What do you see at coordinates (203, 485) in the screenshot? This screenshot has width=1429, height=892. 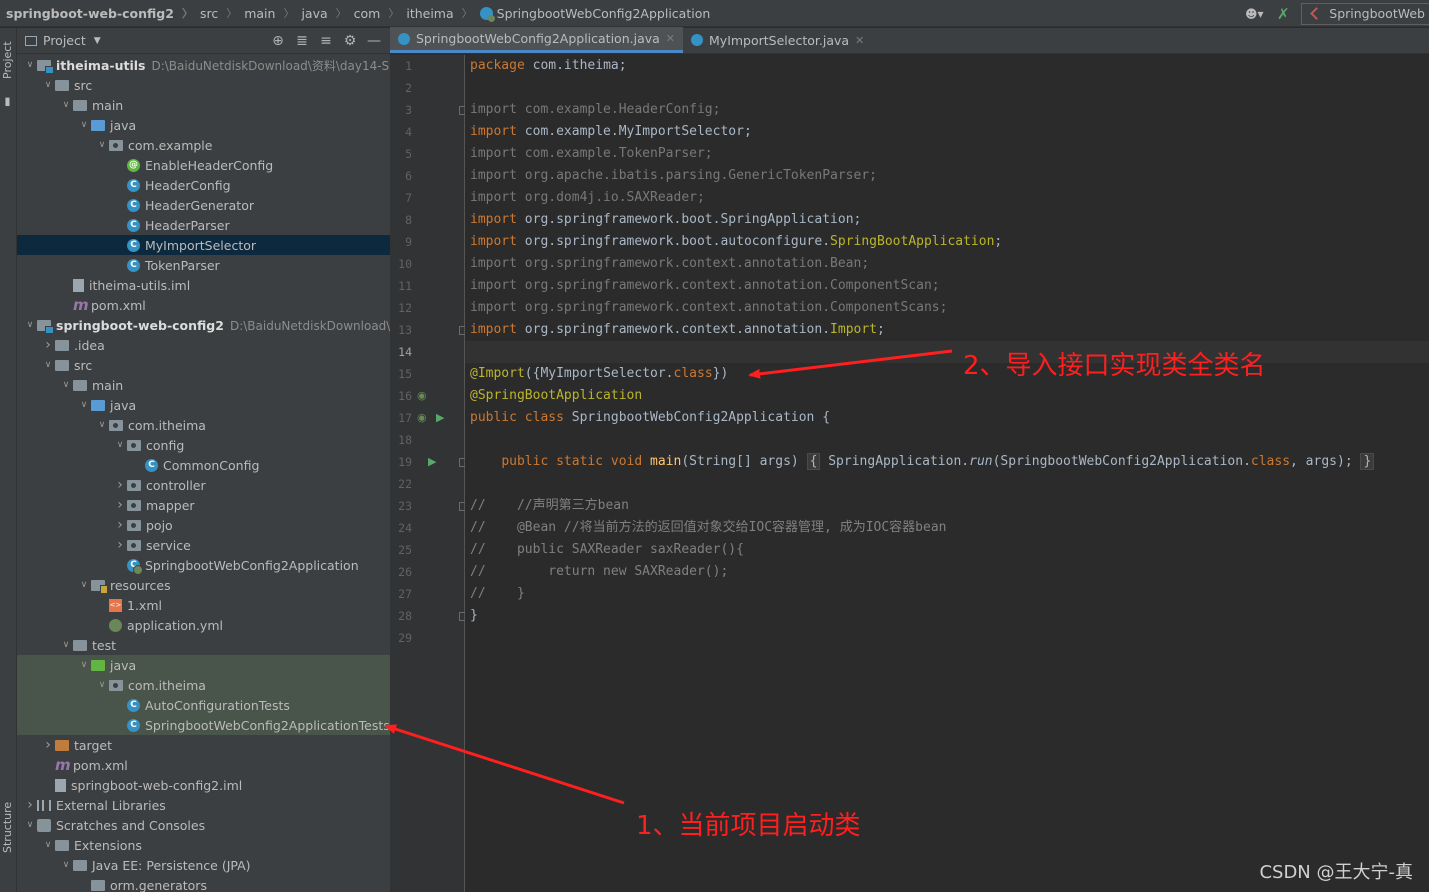 I see `tree-node: › controller` at bounding box center [203, 485].